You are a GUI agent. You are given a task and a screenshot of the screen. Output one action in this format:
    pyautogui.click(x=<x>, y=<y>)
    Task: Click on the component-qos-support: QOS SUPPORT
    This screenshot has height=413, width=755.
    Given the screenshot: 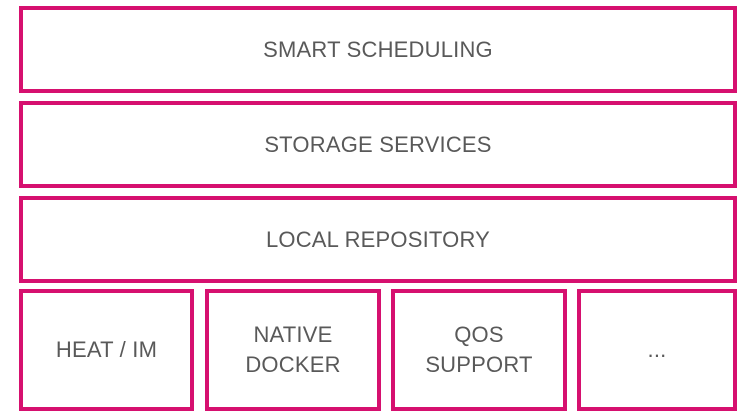 What is the action you would take?
    pyautogui.click(x=479, y=350)
    